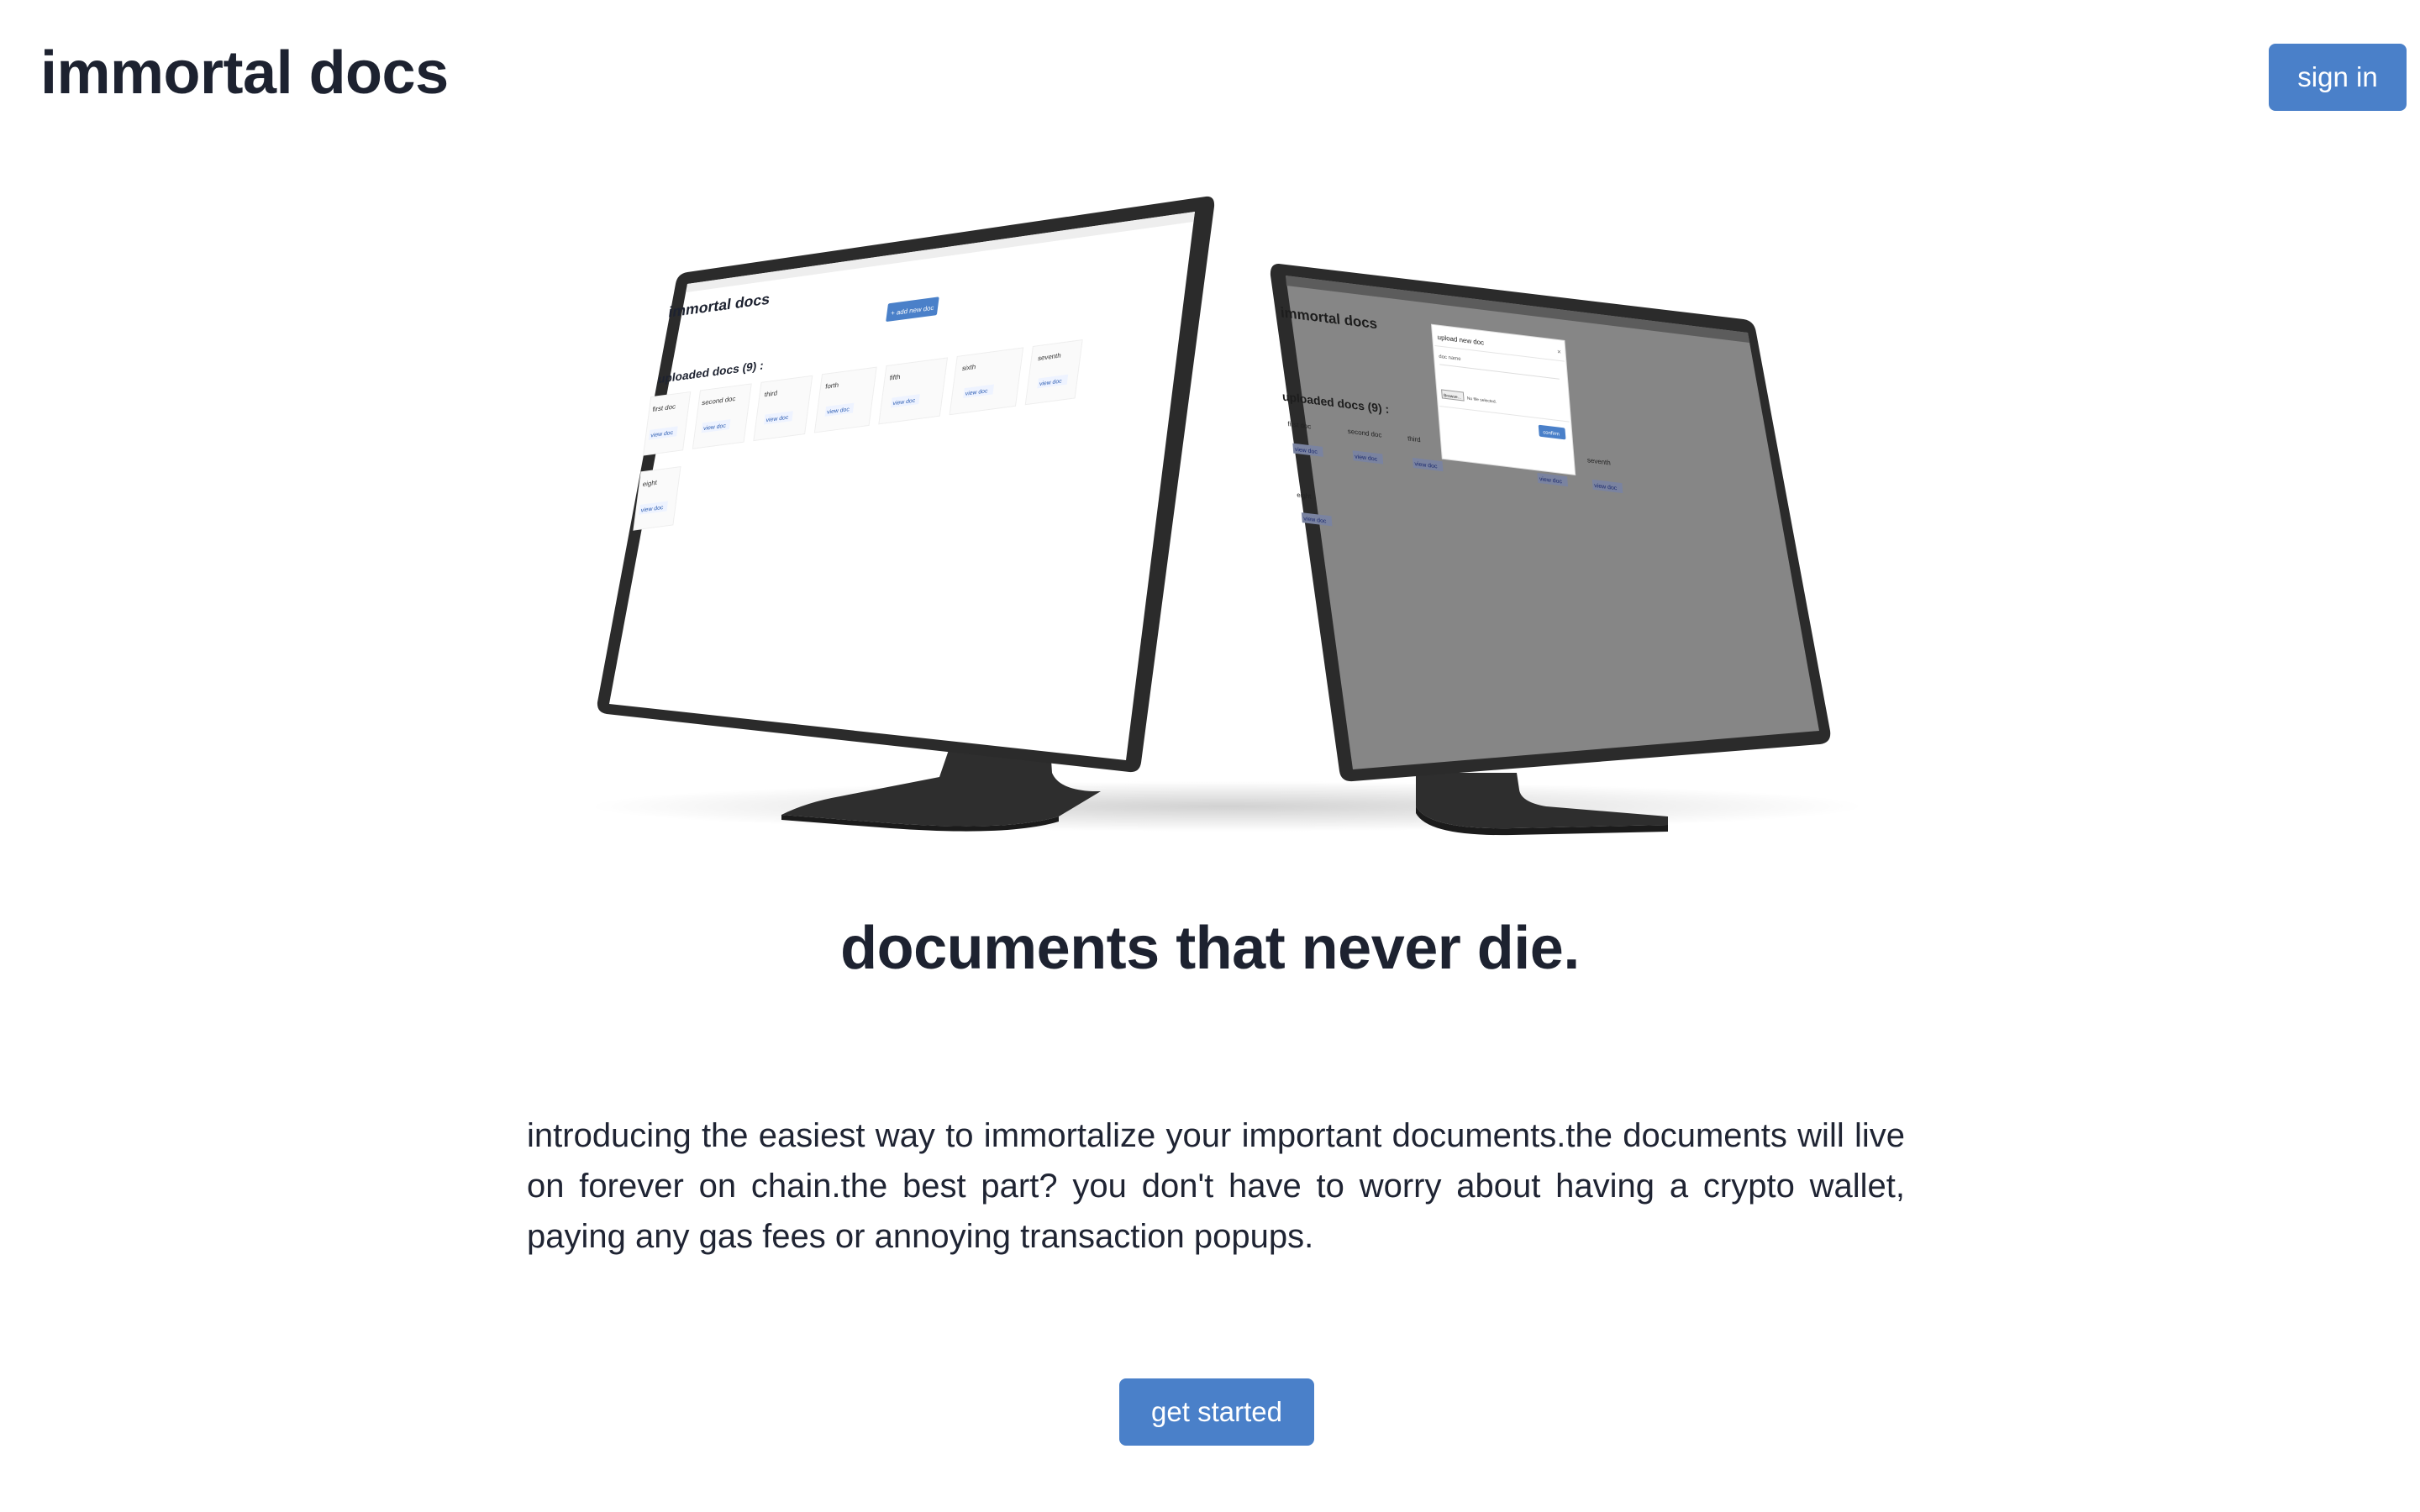  I want to click on mockup-doc-card: seventh view doc, so click(1053, 372).